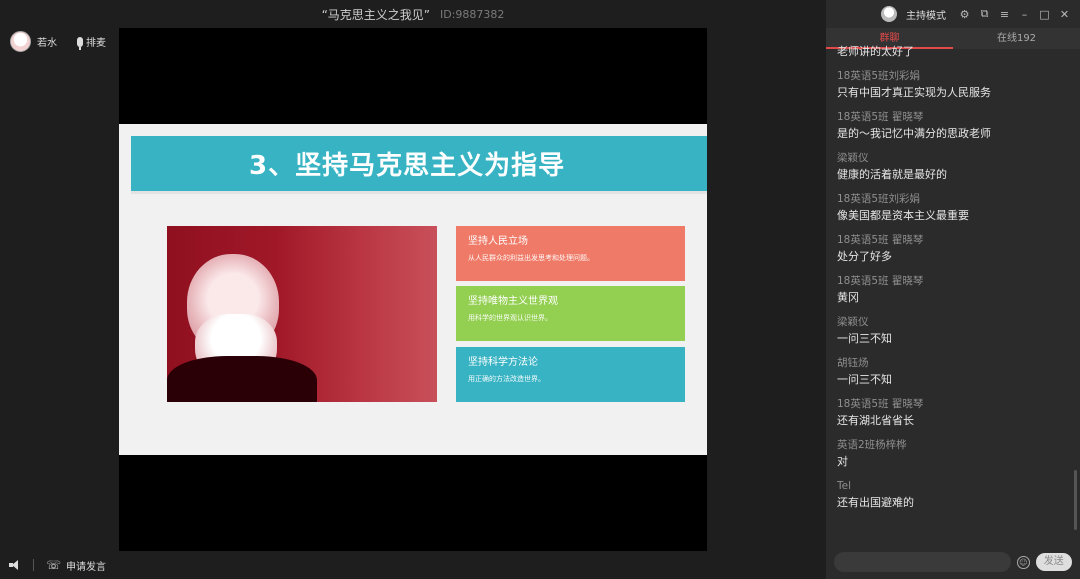 The width and height of the screenshot is (1080, 579). I want to click on message-text: 是的～我记忆中满分的思政老师, so click(914, 133).